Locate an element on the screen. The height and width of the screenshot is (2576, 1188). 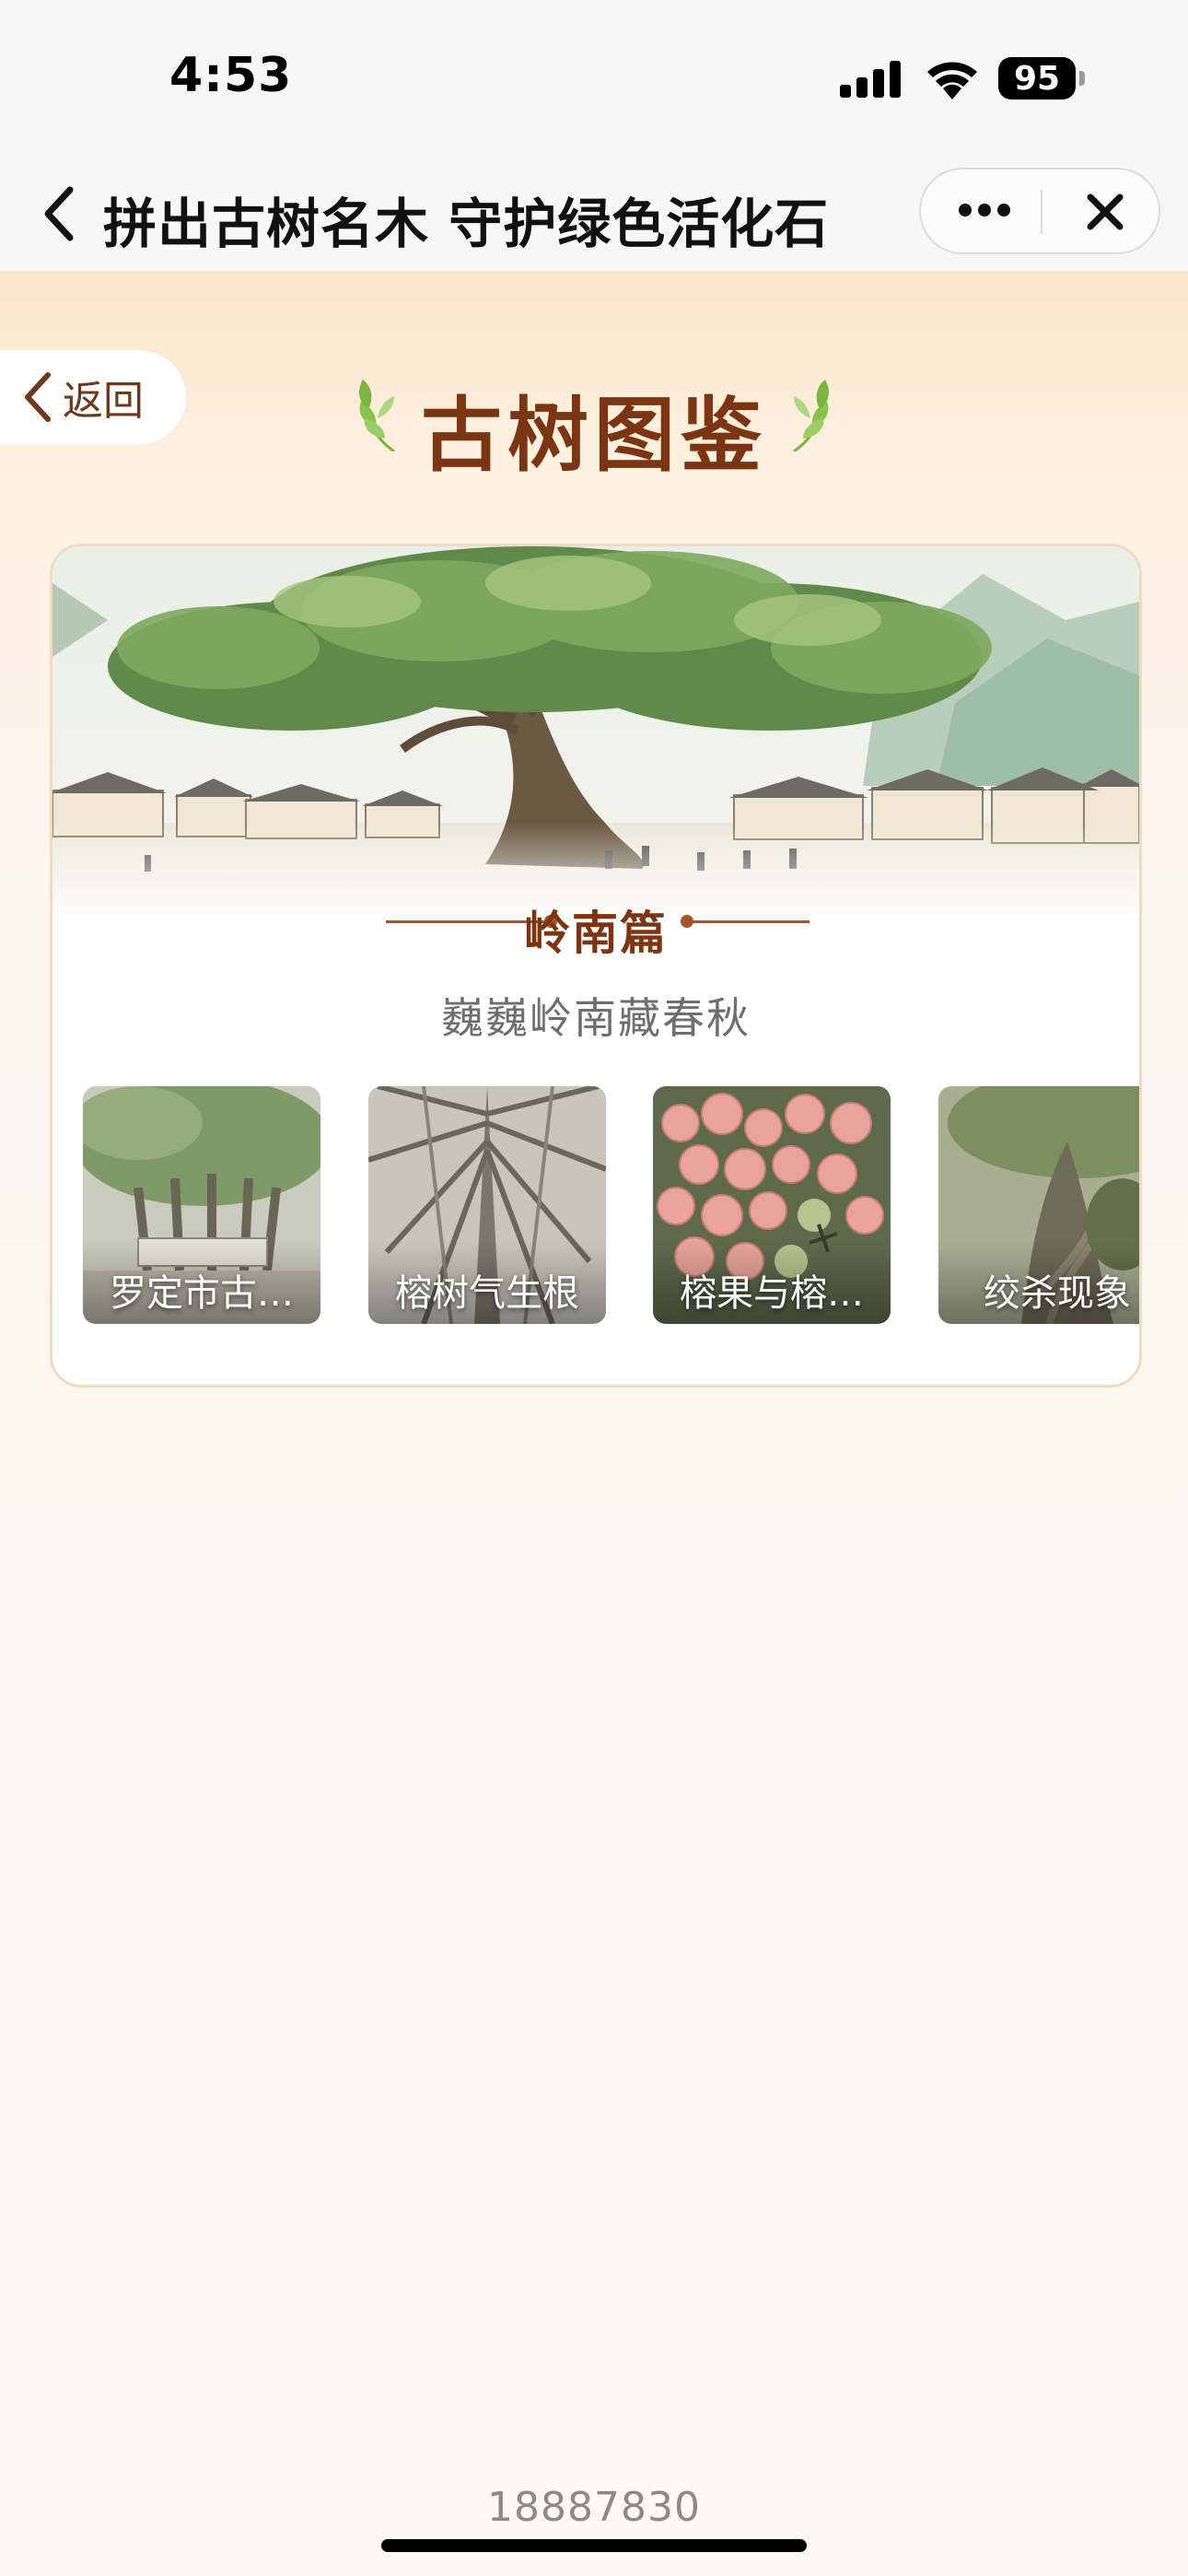
section-title: 岭南篇 is located at coordinates (596, 933).